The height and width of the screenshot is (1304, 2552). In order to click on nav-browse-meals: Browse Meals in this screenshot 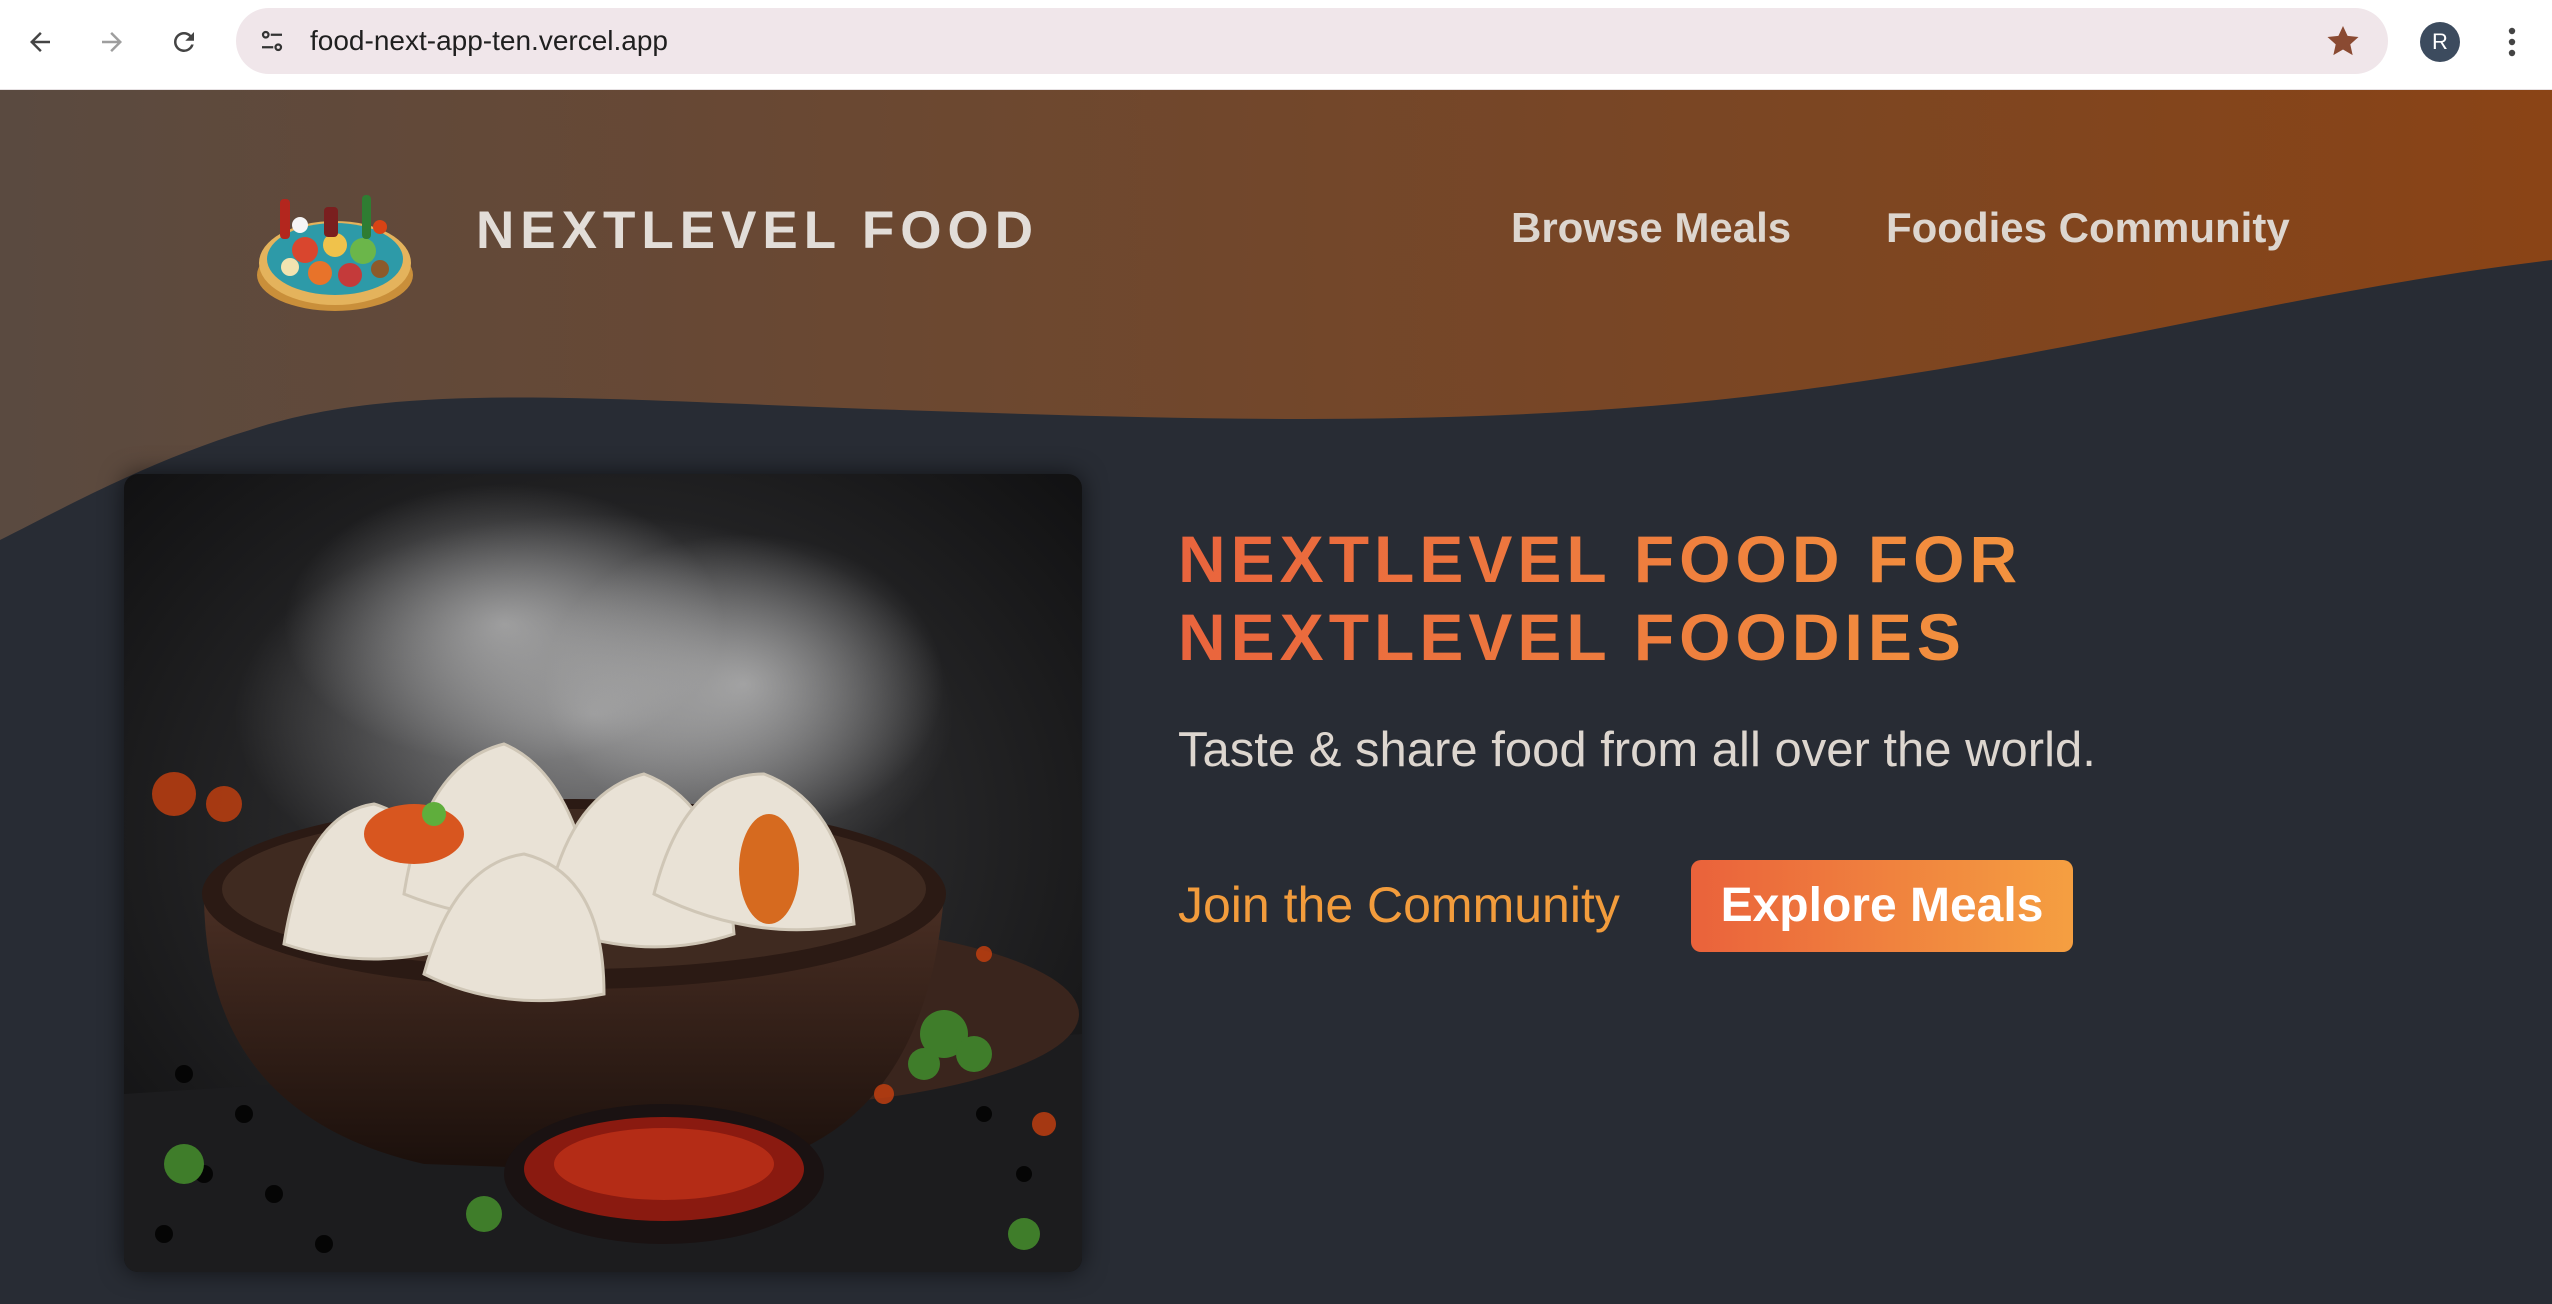, I will do `click(1651, 228)`.